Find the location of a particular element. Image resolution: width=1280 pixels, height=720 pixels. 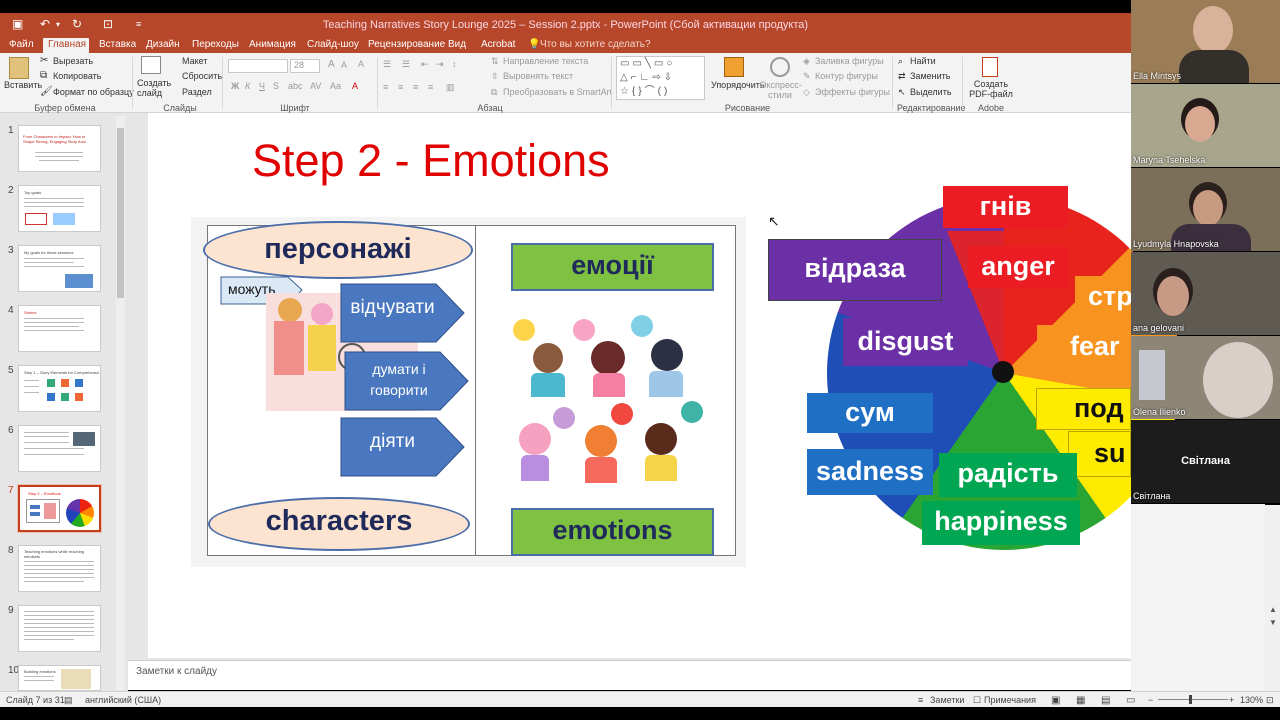

reading-view-icon: ▤ is located at coordinates (1105, 700).